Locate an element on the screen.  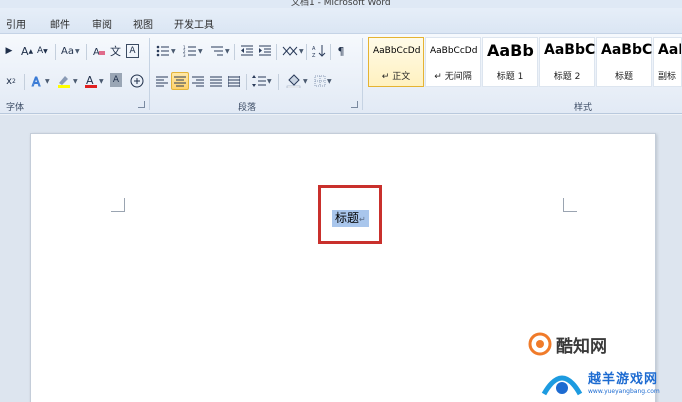
font-color-icon: A is located at coordinates (91, 81).